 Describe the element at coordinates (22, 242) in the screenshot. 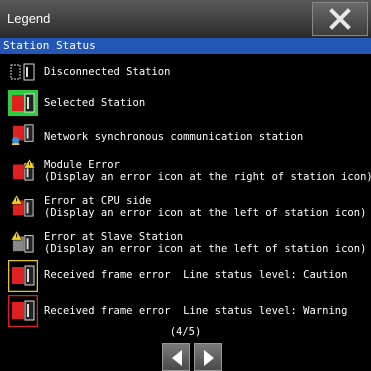

I see `slave-error-station-icon` at that location.